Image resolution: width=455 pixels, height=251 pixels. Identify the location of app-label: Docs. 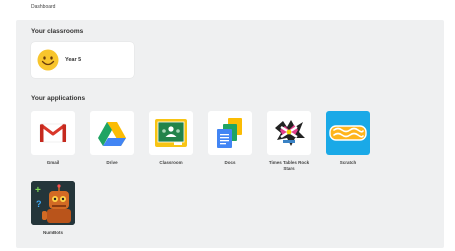
(230, 162).